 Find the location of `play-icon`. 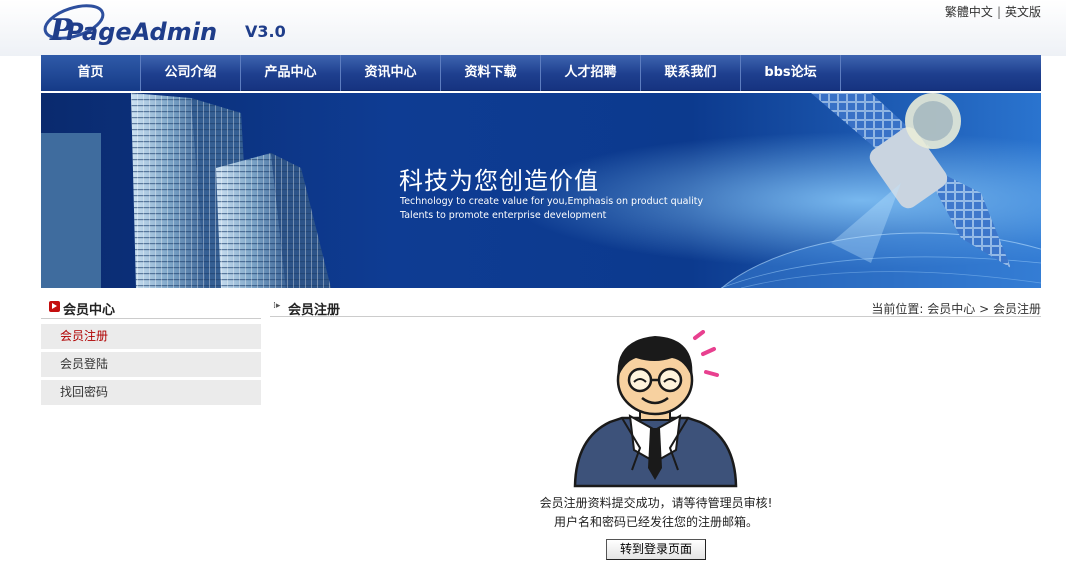

play-icon is located at coordinates (54, 306).